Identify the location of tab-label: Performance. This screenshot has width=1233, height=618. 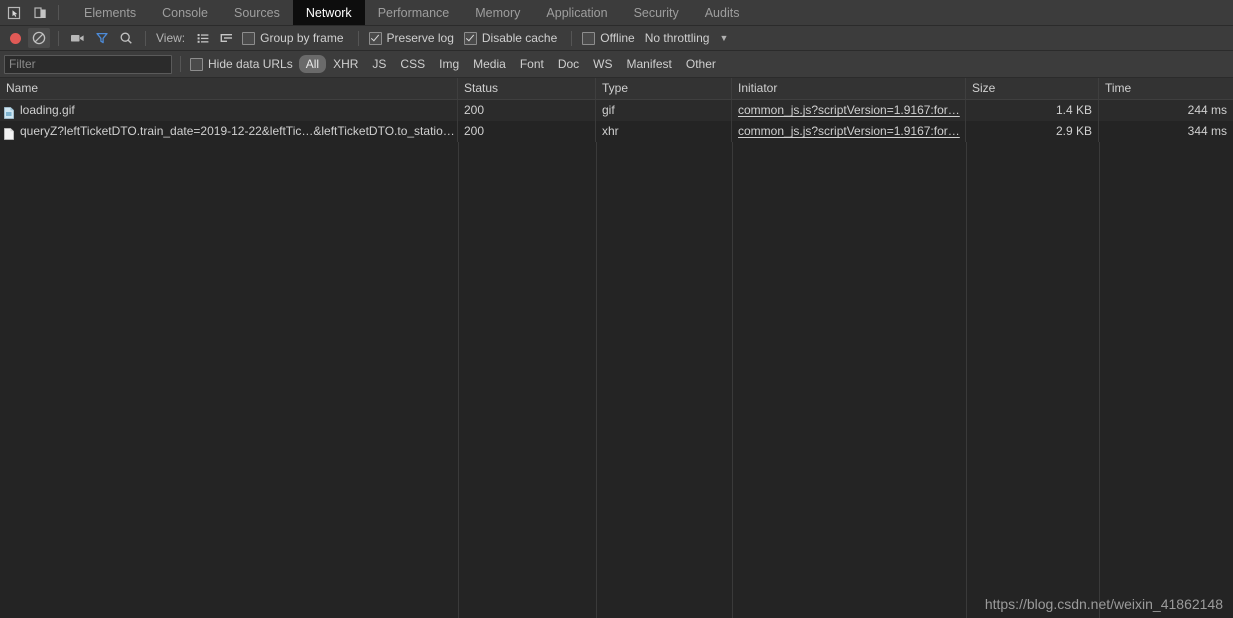
(413, 12).